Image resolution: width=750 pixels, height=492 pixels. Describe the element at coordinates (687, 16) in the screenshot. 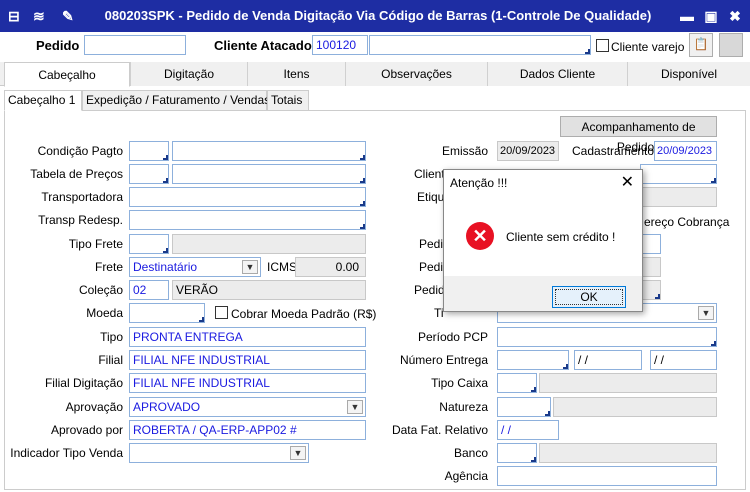

I see `minimize-icon: ▬` at that location.